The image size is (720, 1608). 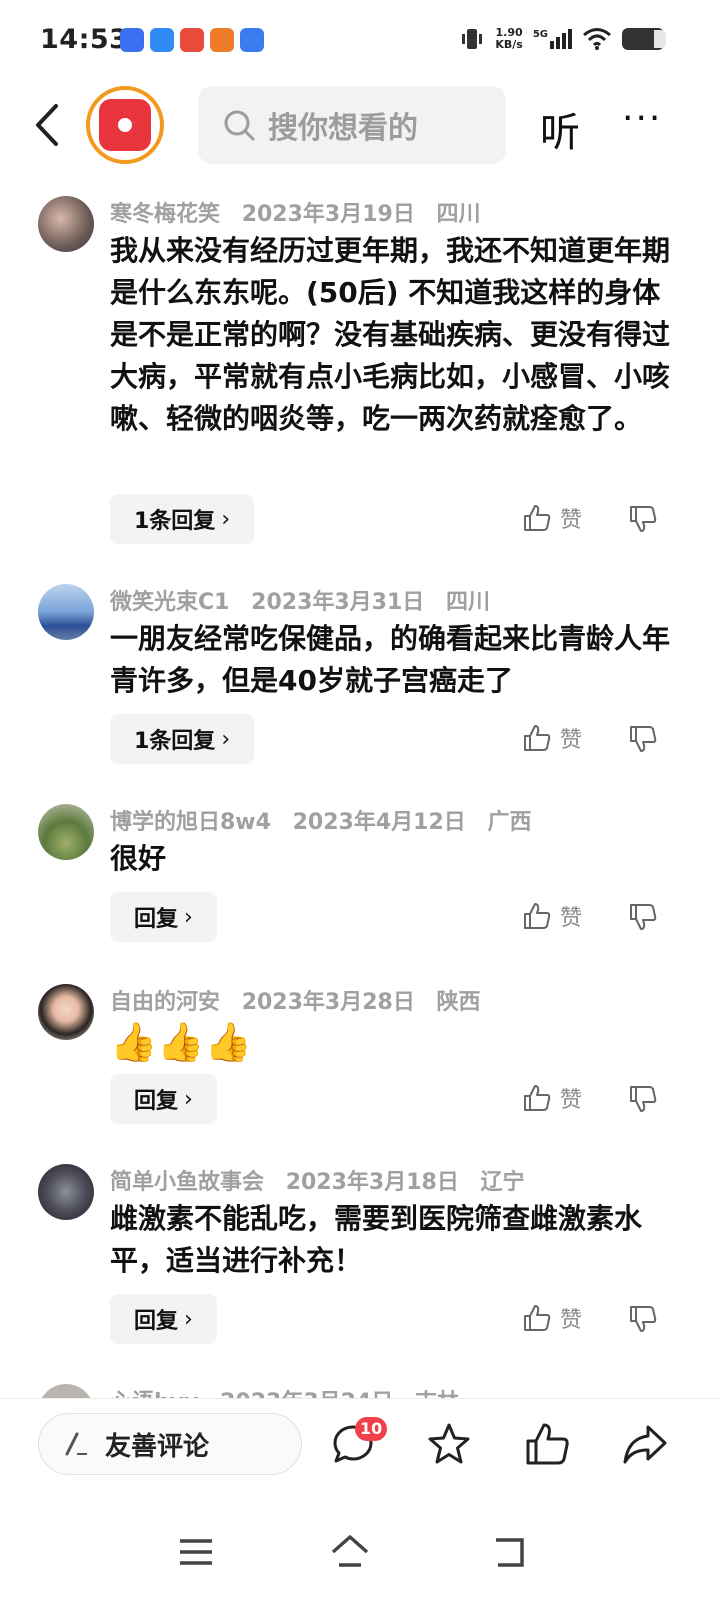 What do you see at coordinates (449, 1444) in the screenshot?
I see `star-icon` at bounding box center [449, 1444].